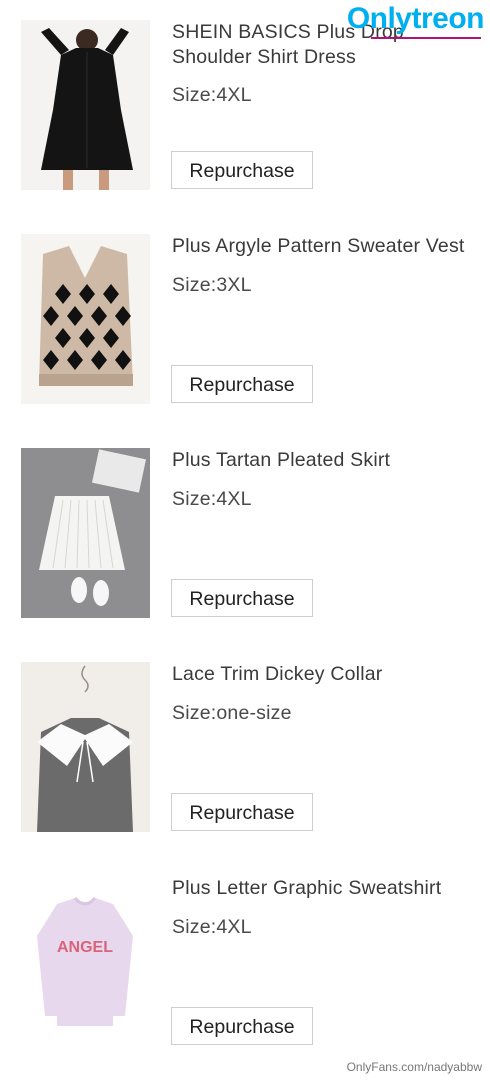  I want to click on brand-watermark: Onlytreon, so click(404, 20).